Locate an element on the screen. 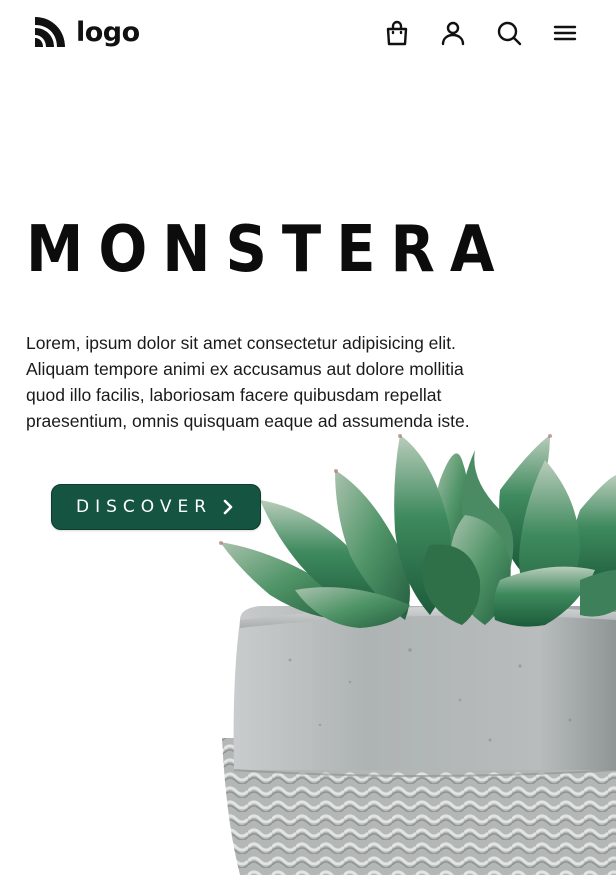  logo-text: logo is located at coordinates (108, 32).